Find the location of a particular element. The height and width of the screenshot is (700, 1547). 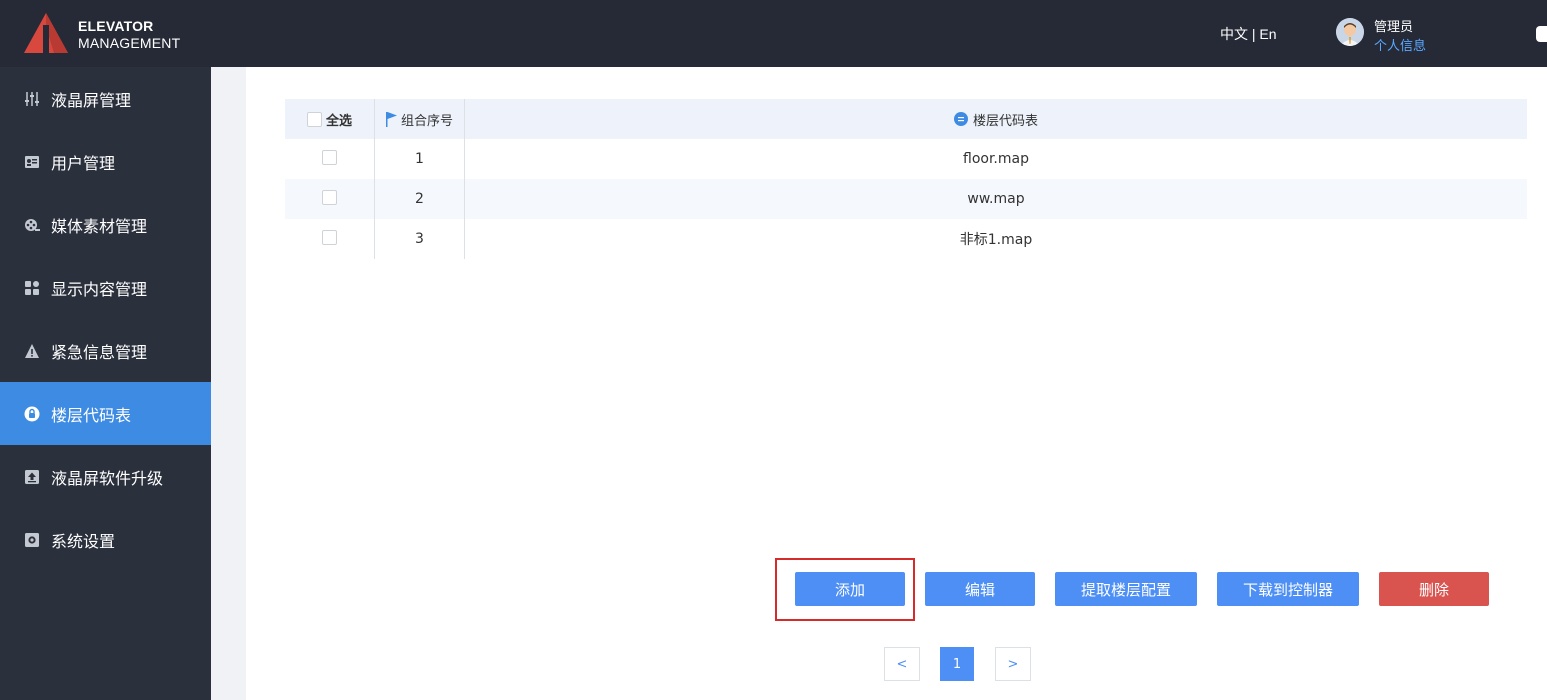

sidebar-item-system-settings: 系统设置 is located at coordinates (105, 539).